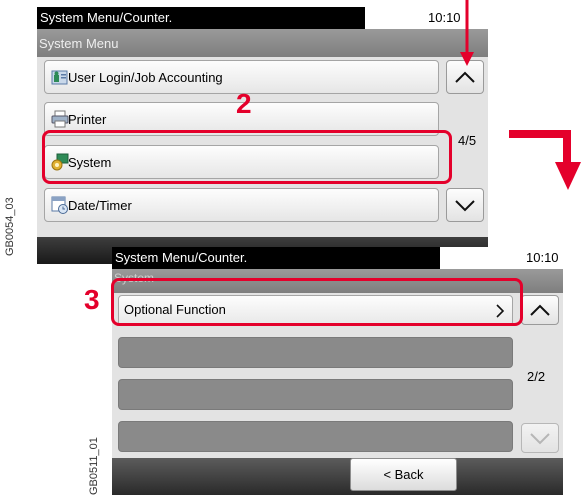 This screenshot has height=495, width=587. Describe the element at coordinates (247, 157) in the screenshot. I see `highlight-system` at that location.